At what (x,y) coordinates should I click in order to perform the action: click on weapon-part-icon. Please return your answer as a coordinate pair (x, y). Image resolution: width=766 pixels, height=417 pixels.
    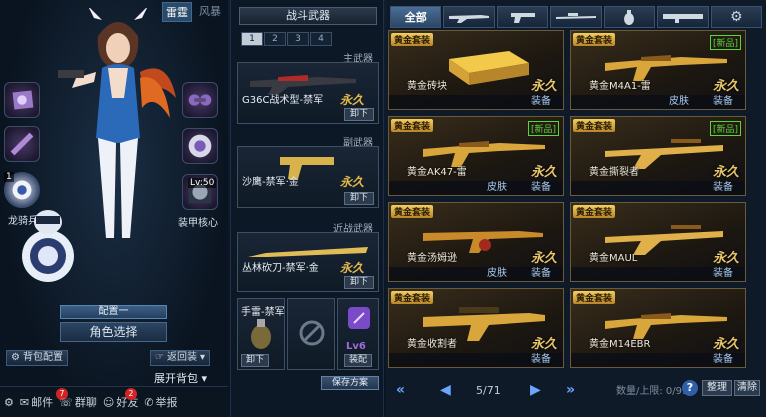
    Looking at the image, I should click on (22, 144).